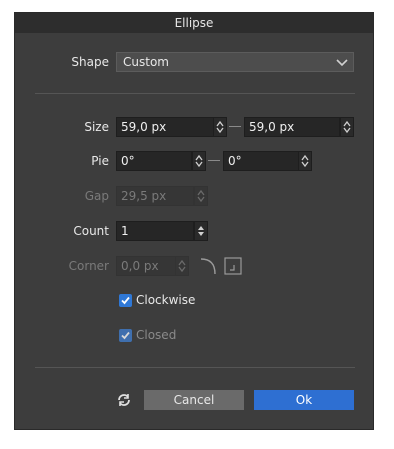 The height and width of the screenshot is (449, 394). What do you see at coordinates (155, 196) in the screenshot?
I see `gap-input: 29,5 px` at bounding box center [155, 196].